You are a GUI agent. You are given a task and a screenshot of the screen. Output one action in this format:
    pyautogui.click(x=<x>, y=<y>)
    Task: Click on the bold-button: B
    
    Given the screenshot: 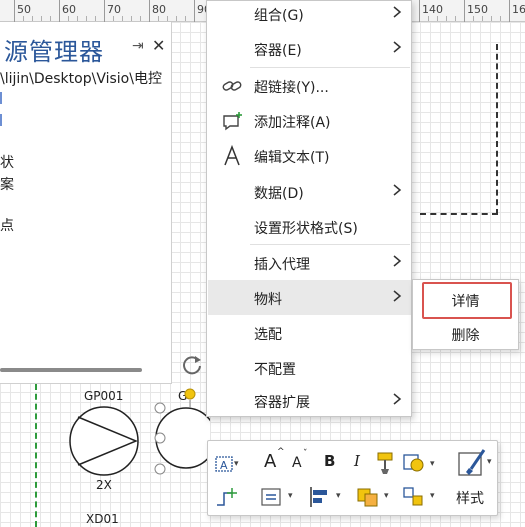 What is the action you would take?
    pyautogui.click(x=329, y=461)
    